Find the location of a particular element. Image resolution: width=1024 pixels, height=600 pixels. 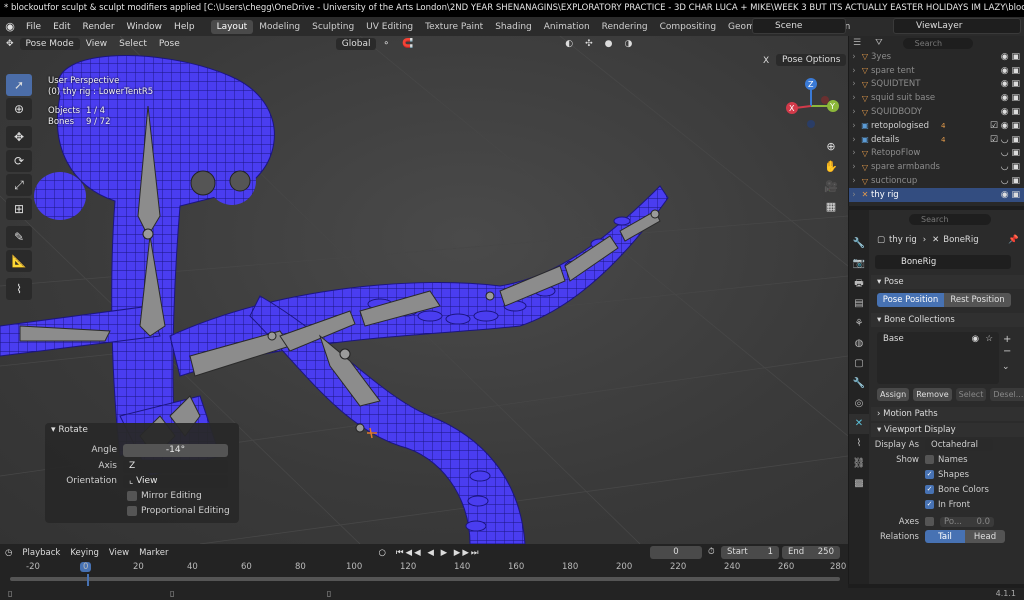

rest-position-button: Rest Position is located at coordinates (977, 300).